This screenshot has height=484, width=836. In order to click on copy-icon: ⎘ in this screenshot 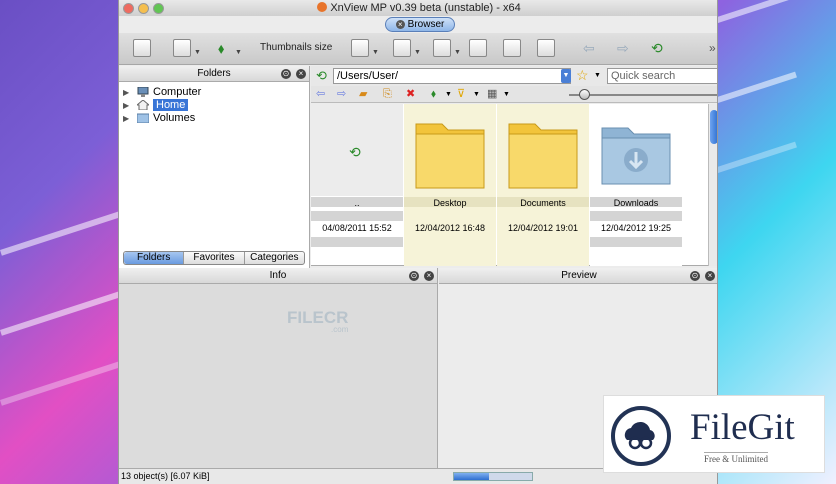, I will do `click(387, 94)`.